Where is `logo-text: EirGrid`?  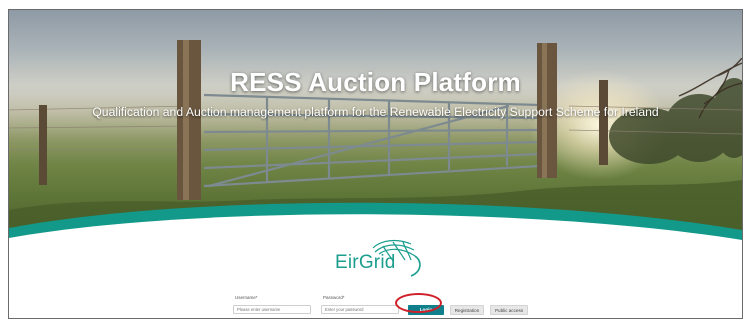 logo-text: EirGrid is located at coordinates (365, 262).